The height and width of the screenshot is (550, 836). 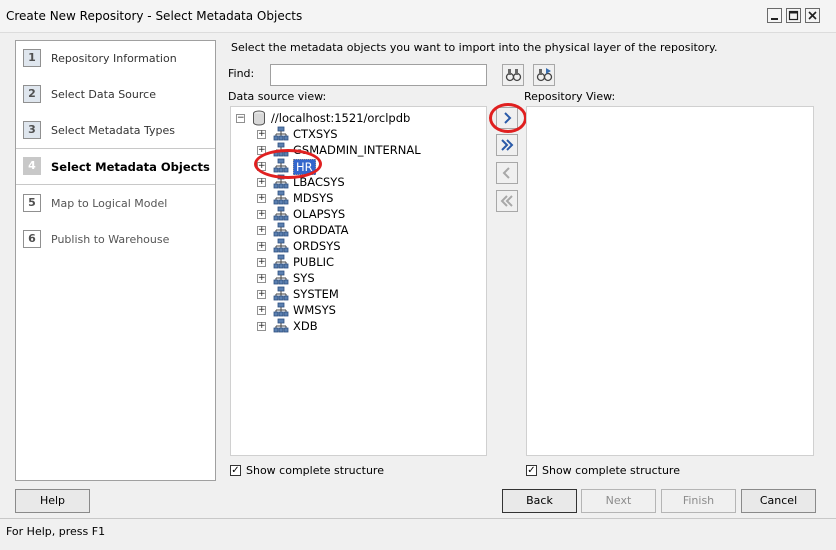 I want to click on step-number: 1, so click(x=32, y=58).